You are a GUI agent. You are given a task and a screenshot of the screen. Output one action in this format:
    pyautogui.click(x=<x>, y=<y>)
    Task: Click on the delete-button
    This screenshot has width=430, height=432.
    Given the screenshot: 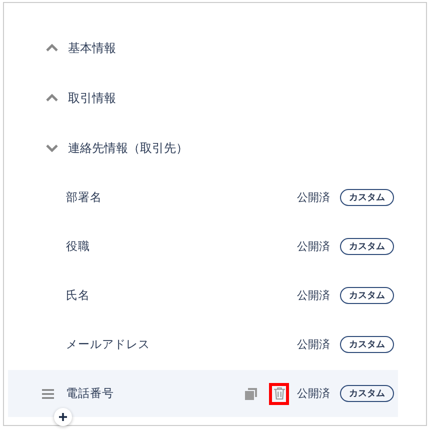 What is the action you would take?
    pyautogui.click(x=279, y=393)
    